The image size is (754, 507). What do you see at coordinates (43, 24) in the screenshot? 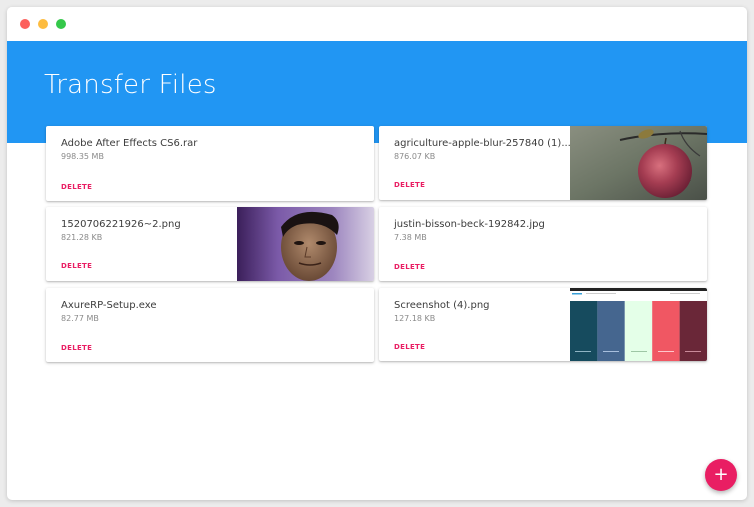
I see `minimize-window-button` at bounding box center [43, 24].